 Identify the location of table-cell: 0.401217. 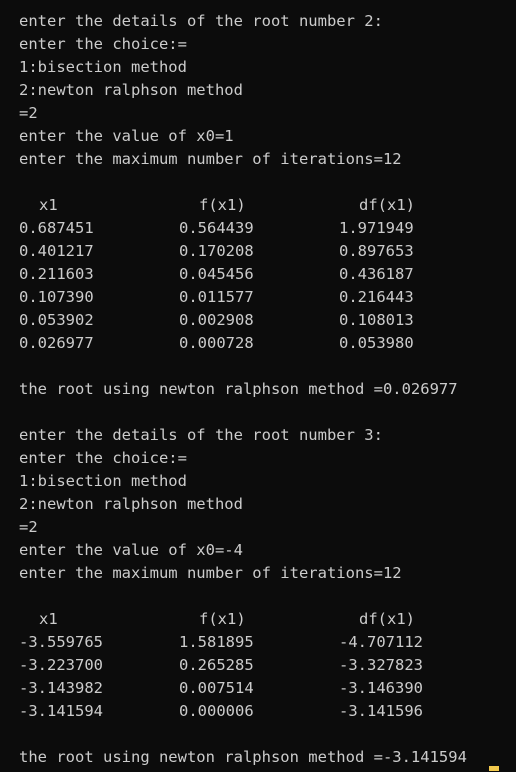
(56, 251).